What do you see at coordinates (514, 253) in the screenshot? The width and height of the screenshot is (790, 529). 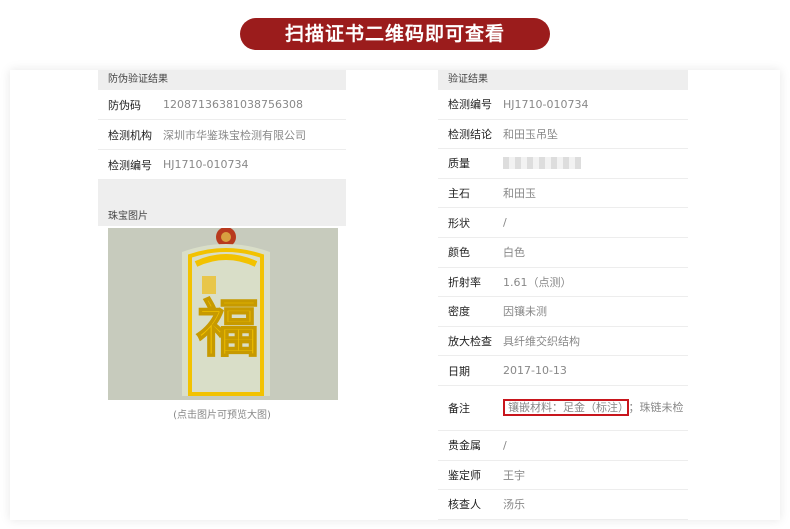 I see `color-value: 白色` at bounding box center [514, 253].